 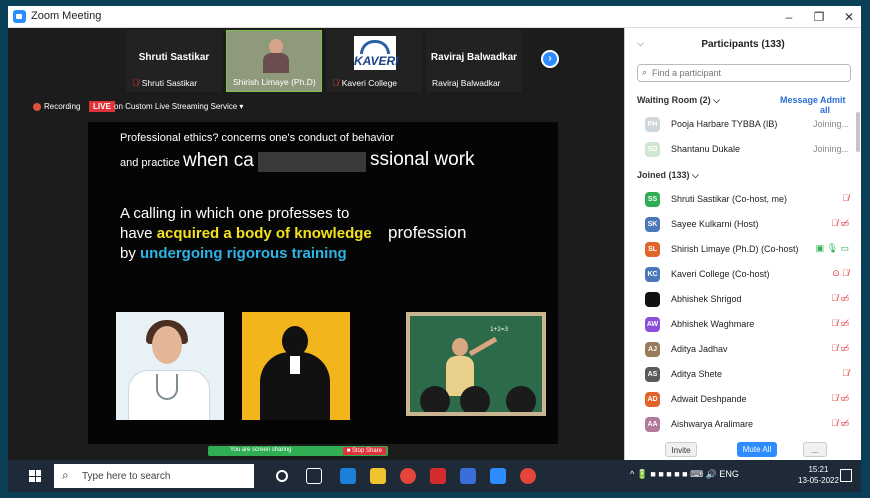 What do you see at coordinates (468, 476) in the screenshot?
I see `photos-icon` at bounding box center [468, 476].